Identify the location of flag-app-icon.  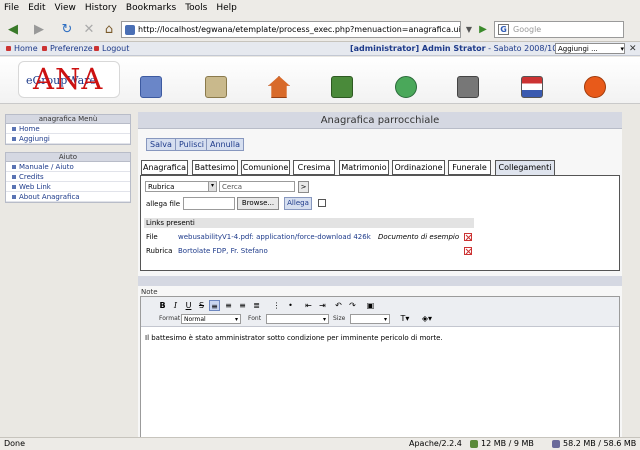
(532, 87).